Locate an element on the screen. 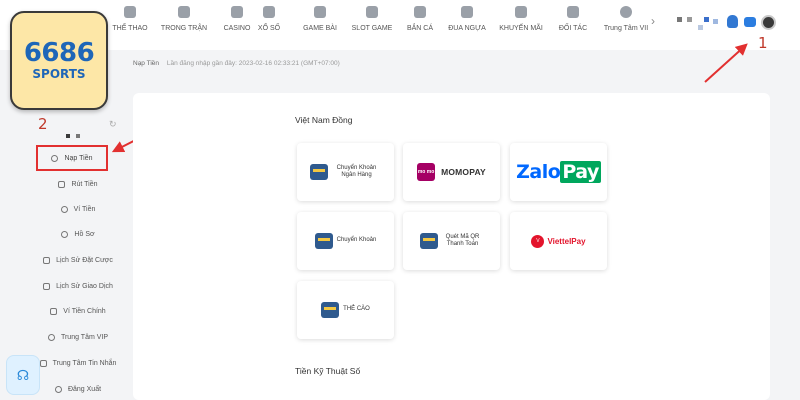  qr-scan-icon is located at coordinates (428, 241).